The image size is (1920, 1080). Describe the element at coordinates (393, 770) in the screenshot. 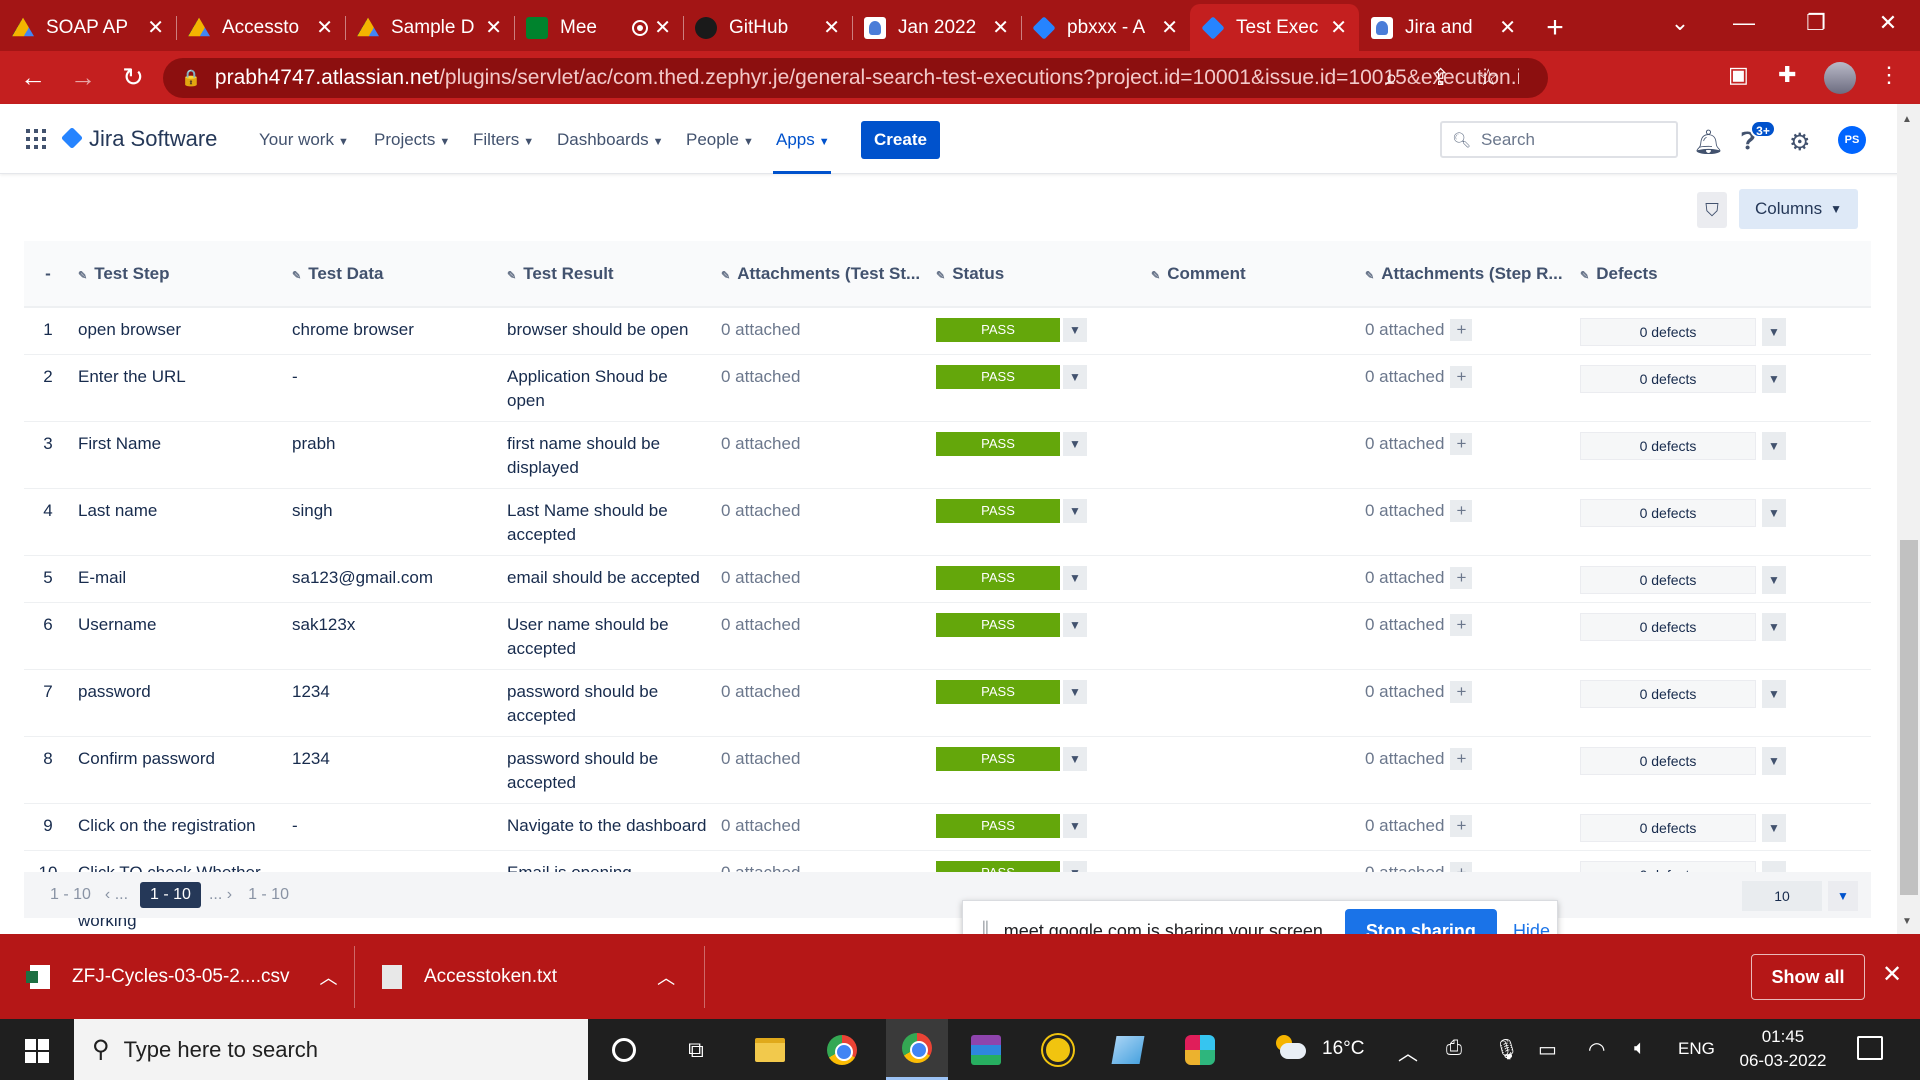

I see `cell-test-data: 1234` at that location.